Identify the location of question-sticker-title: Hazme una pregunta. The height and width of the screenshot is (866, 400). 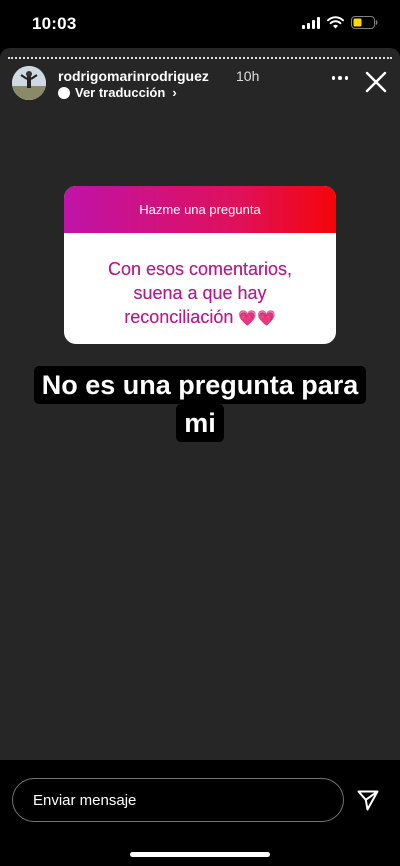
(200, 209).